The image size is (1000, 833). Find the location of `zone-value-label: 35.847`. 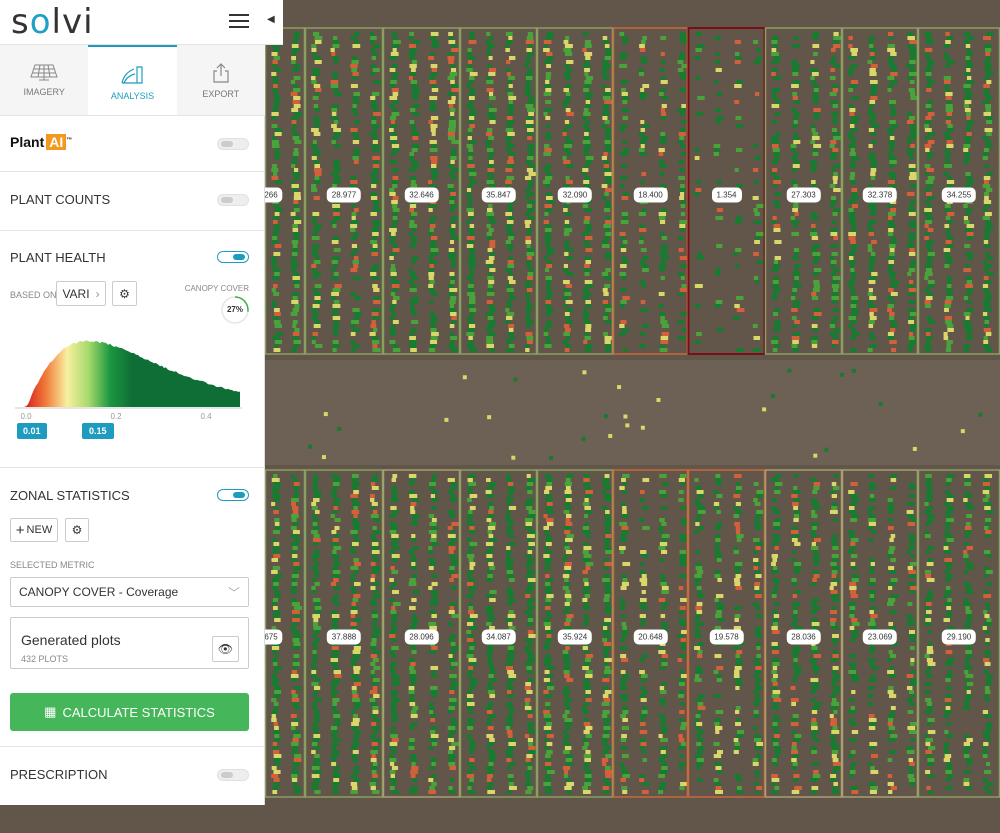

zone-value-label: 35.847 is located at coordinates (498, 195).